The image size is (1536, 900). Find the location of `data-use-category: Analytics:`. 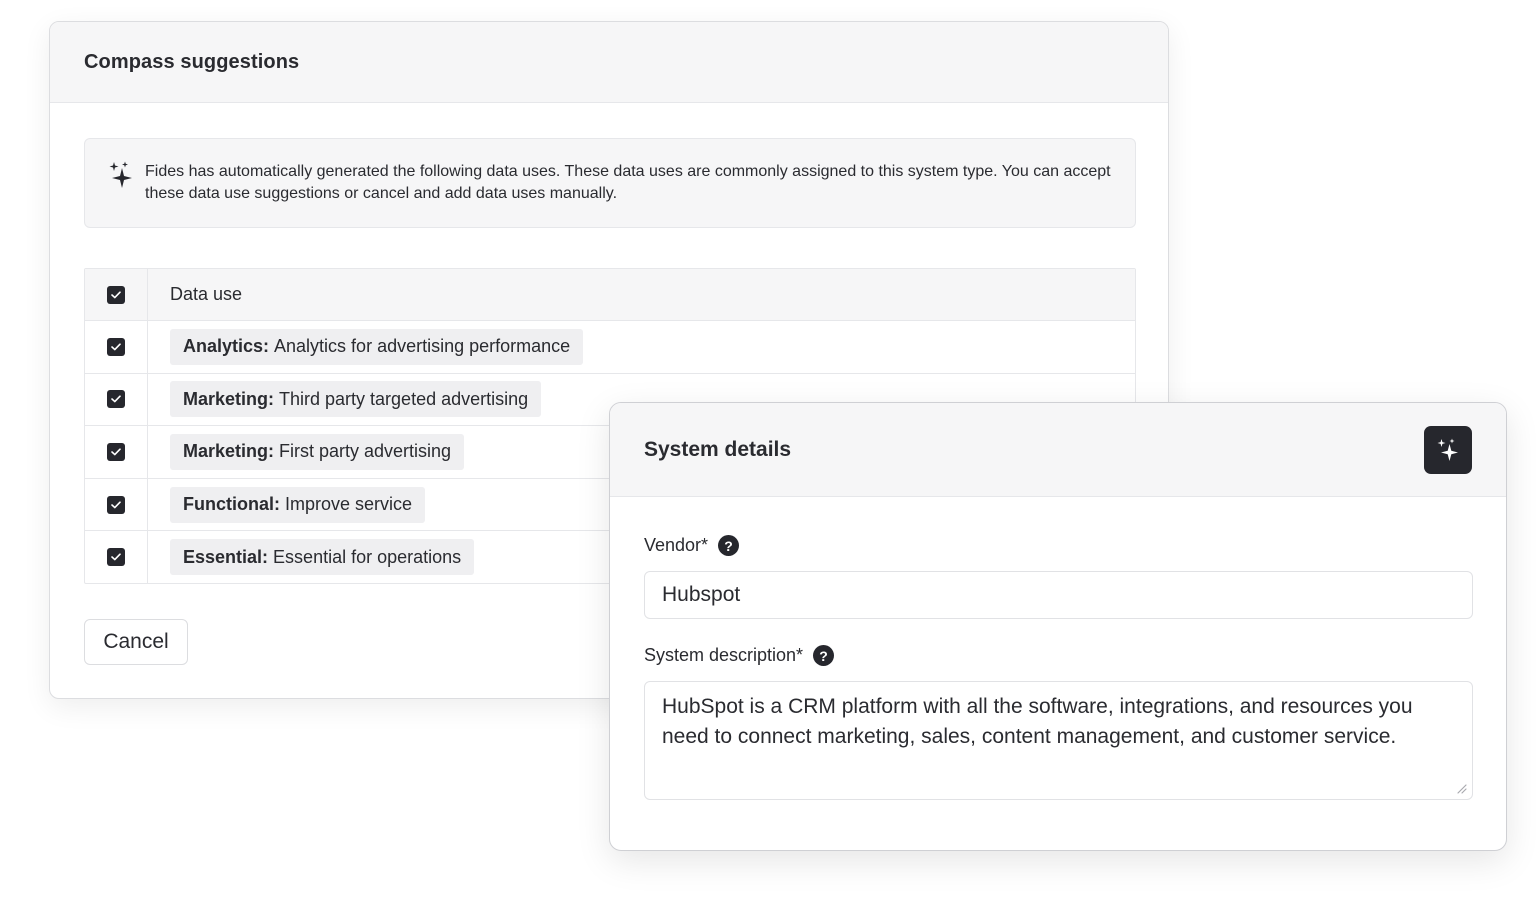

data-use-category: Analytics: is located at coordinates (226, 346).